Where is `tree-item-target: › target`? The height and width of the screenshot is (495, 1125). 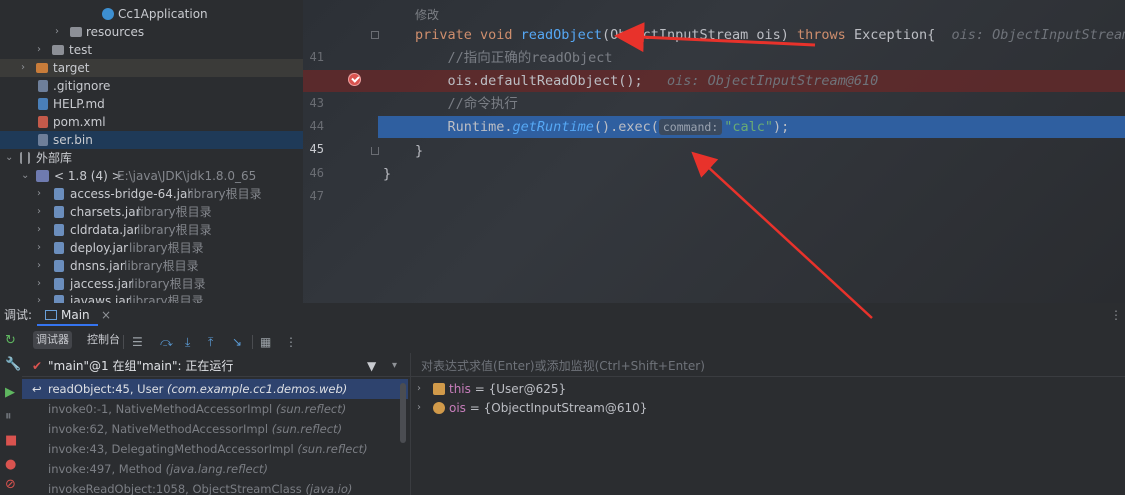
tree-item-target: › target is located at coordinates (151, 68).